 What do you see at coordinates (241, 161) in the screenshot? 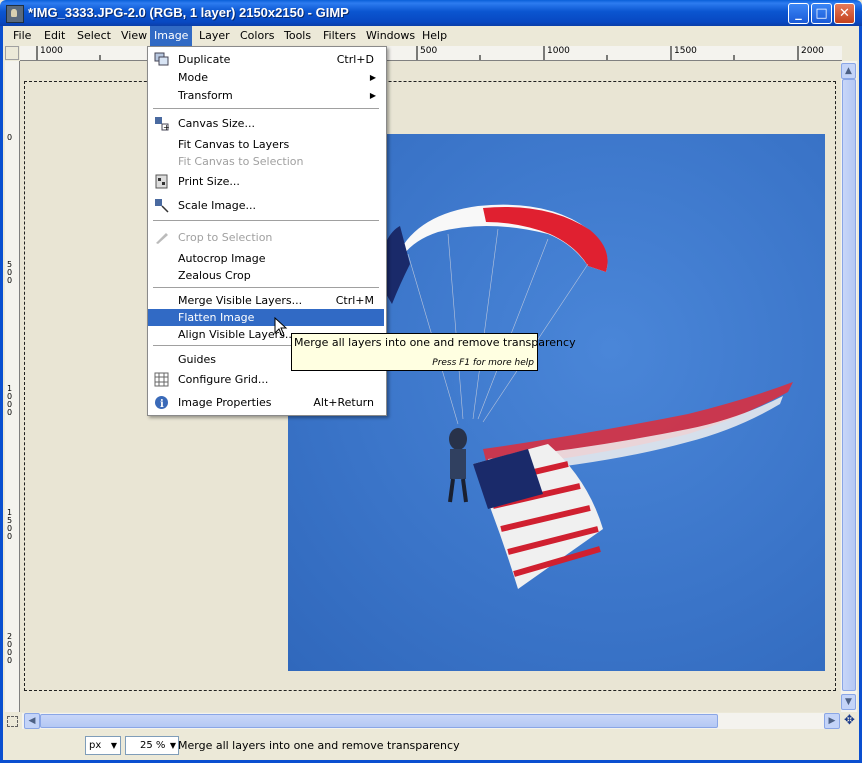
I see `menuitem-fit-canvas-selection: Fit Canvas to Selection` at bounding box center [241, 161].